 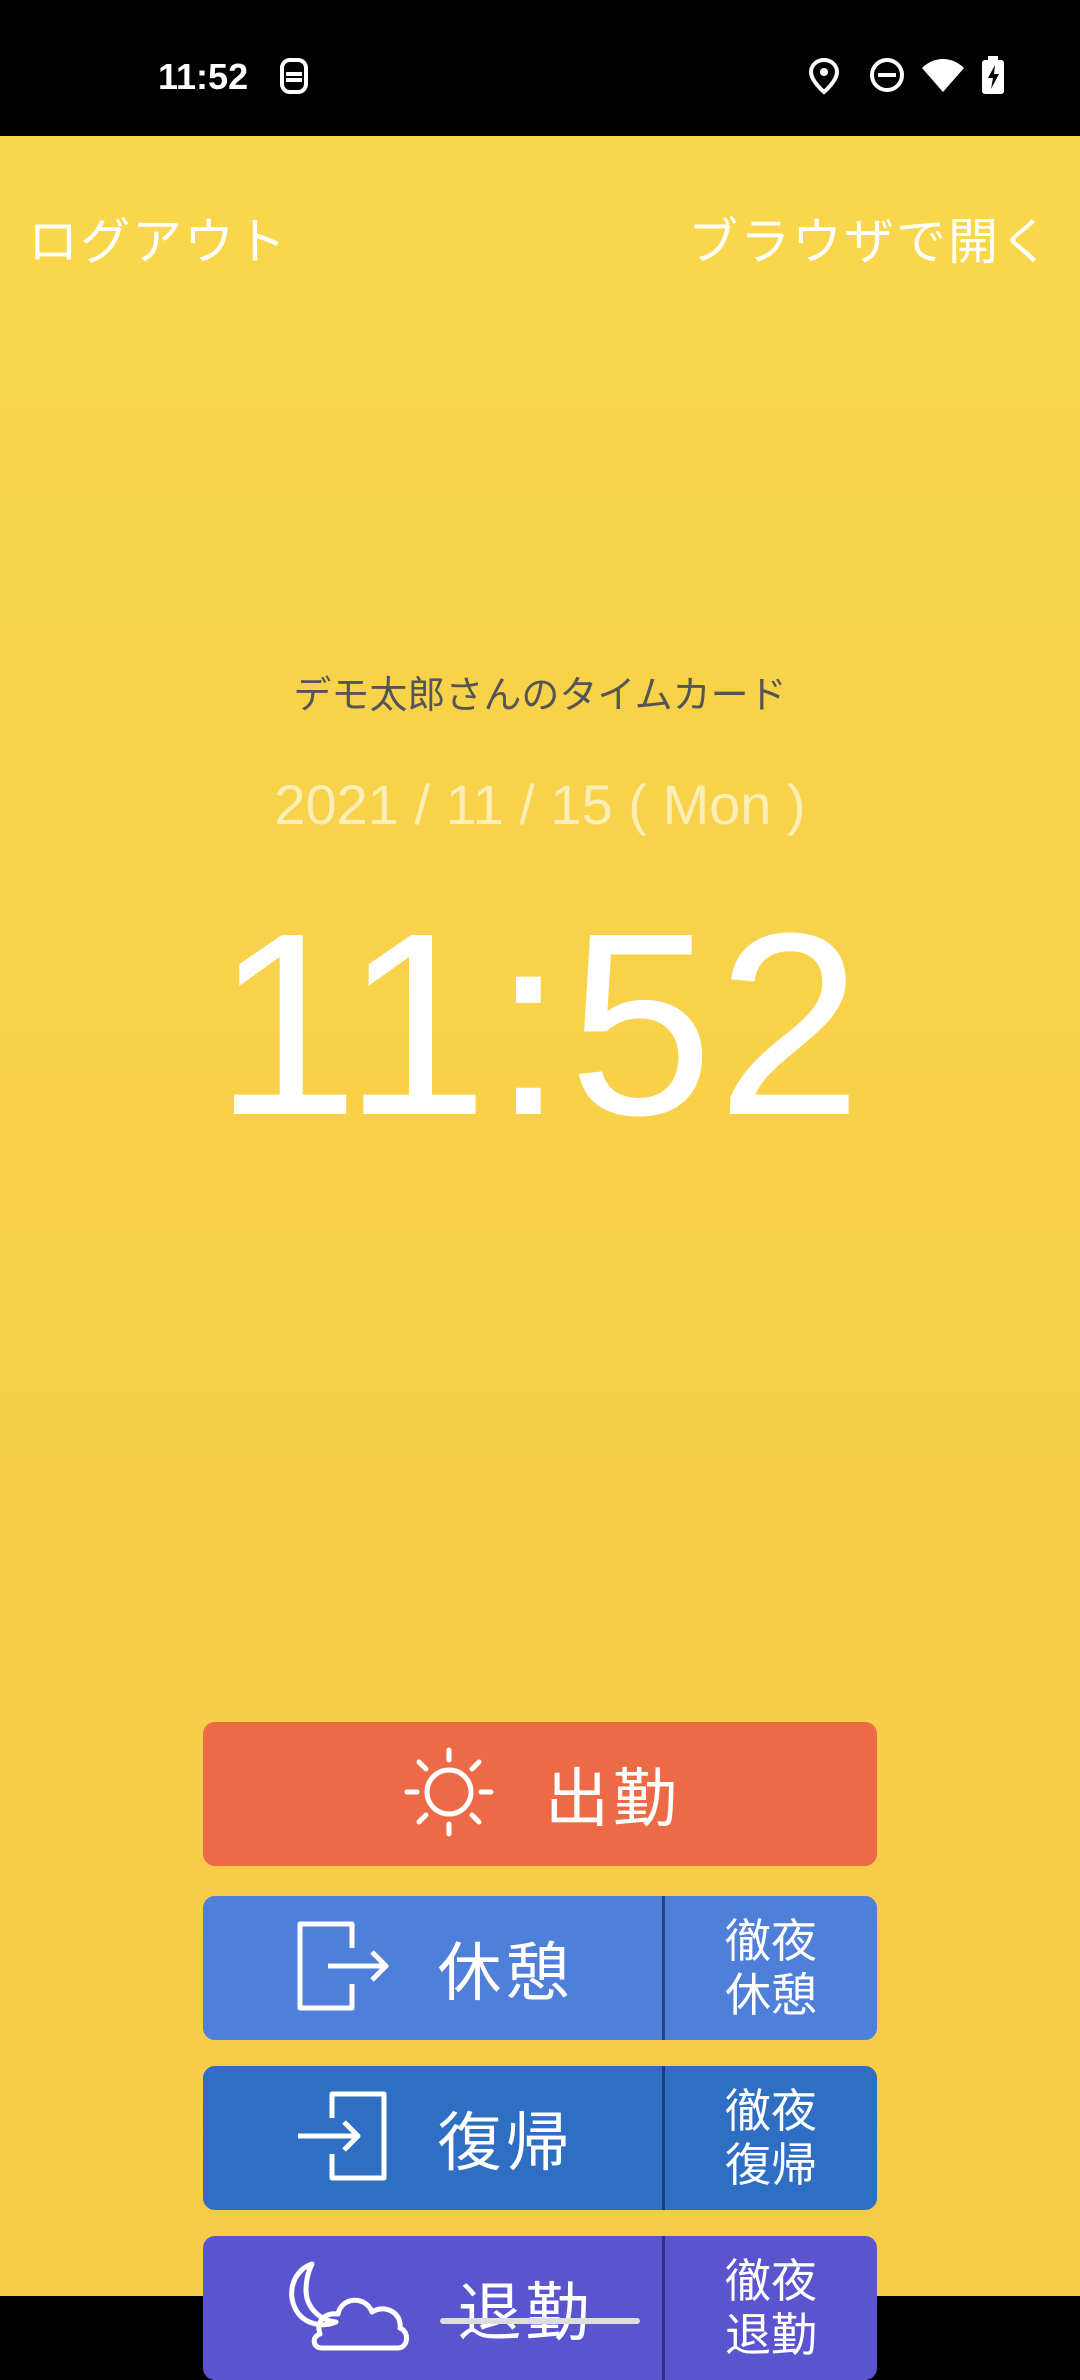 I want to click on clock-out-button-group: 退勤 徹夜 退勤, so click(x=540, y=2308).